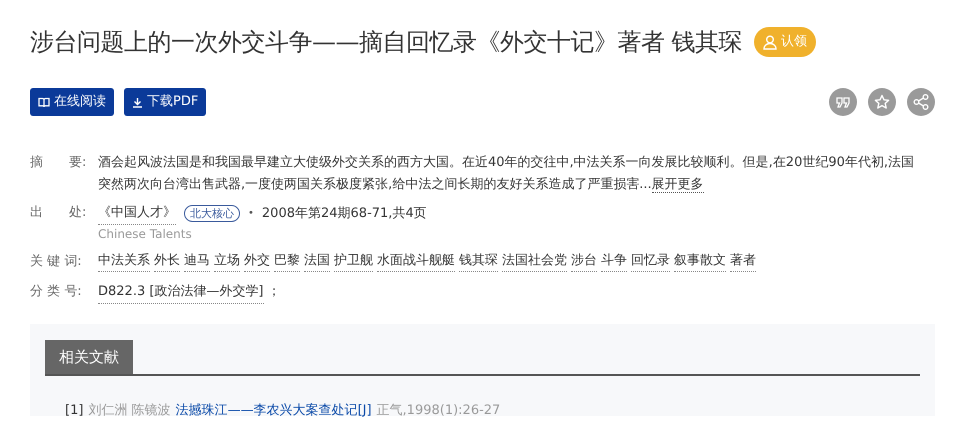  Describe the element at coordinates (416, 261) in the screenshot. I see `keyword-link: 水面战斗舰艇` at that location.